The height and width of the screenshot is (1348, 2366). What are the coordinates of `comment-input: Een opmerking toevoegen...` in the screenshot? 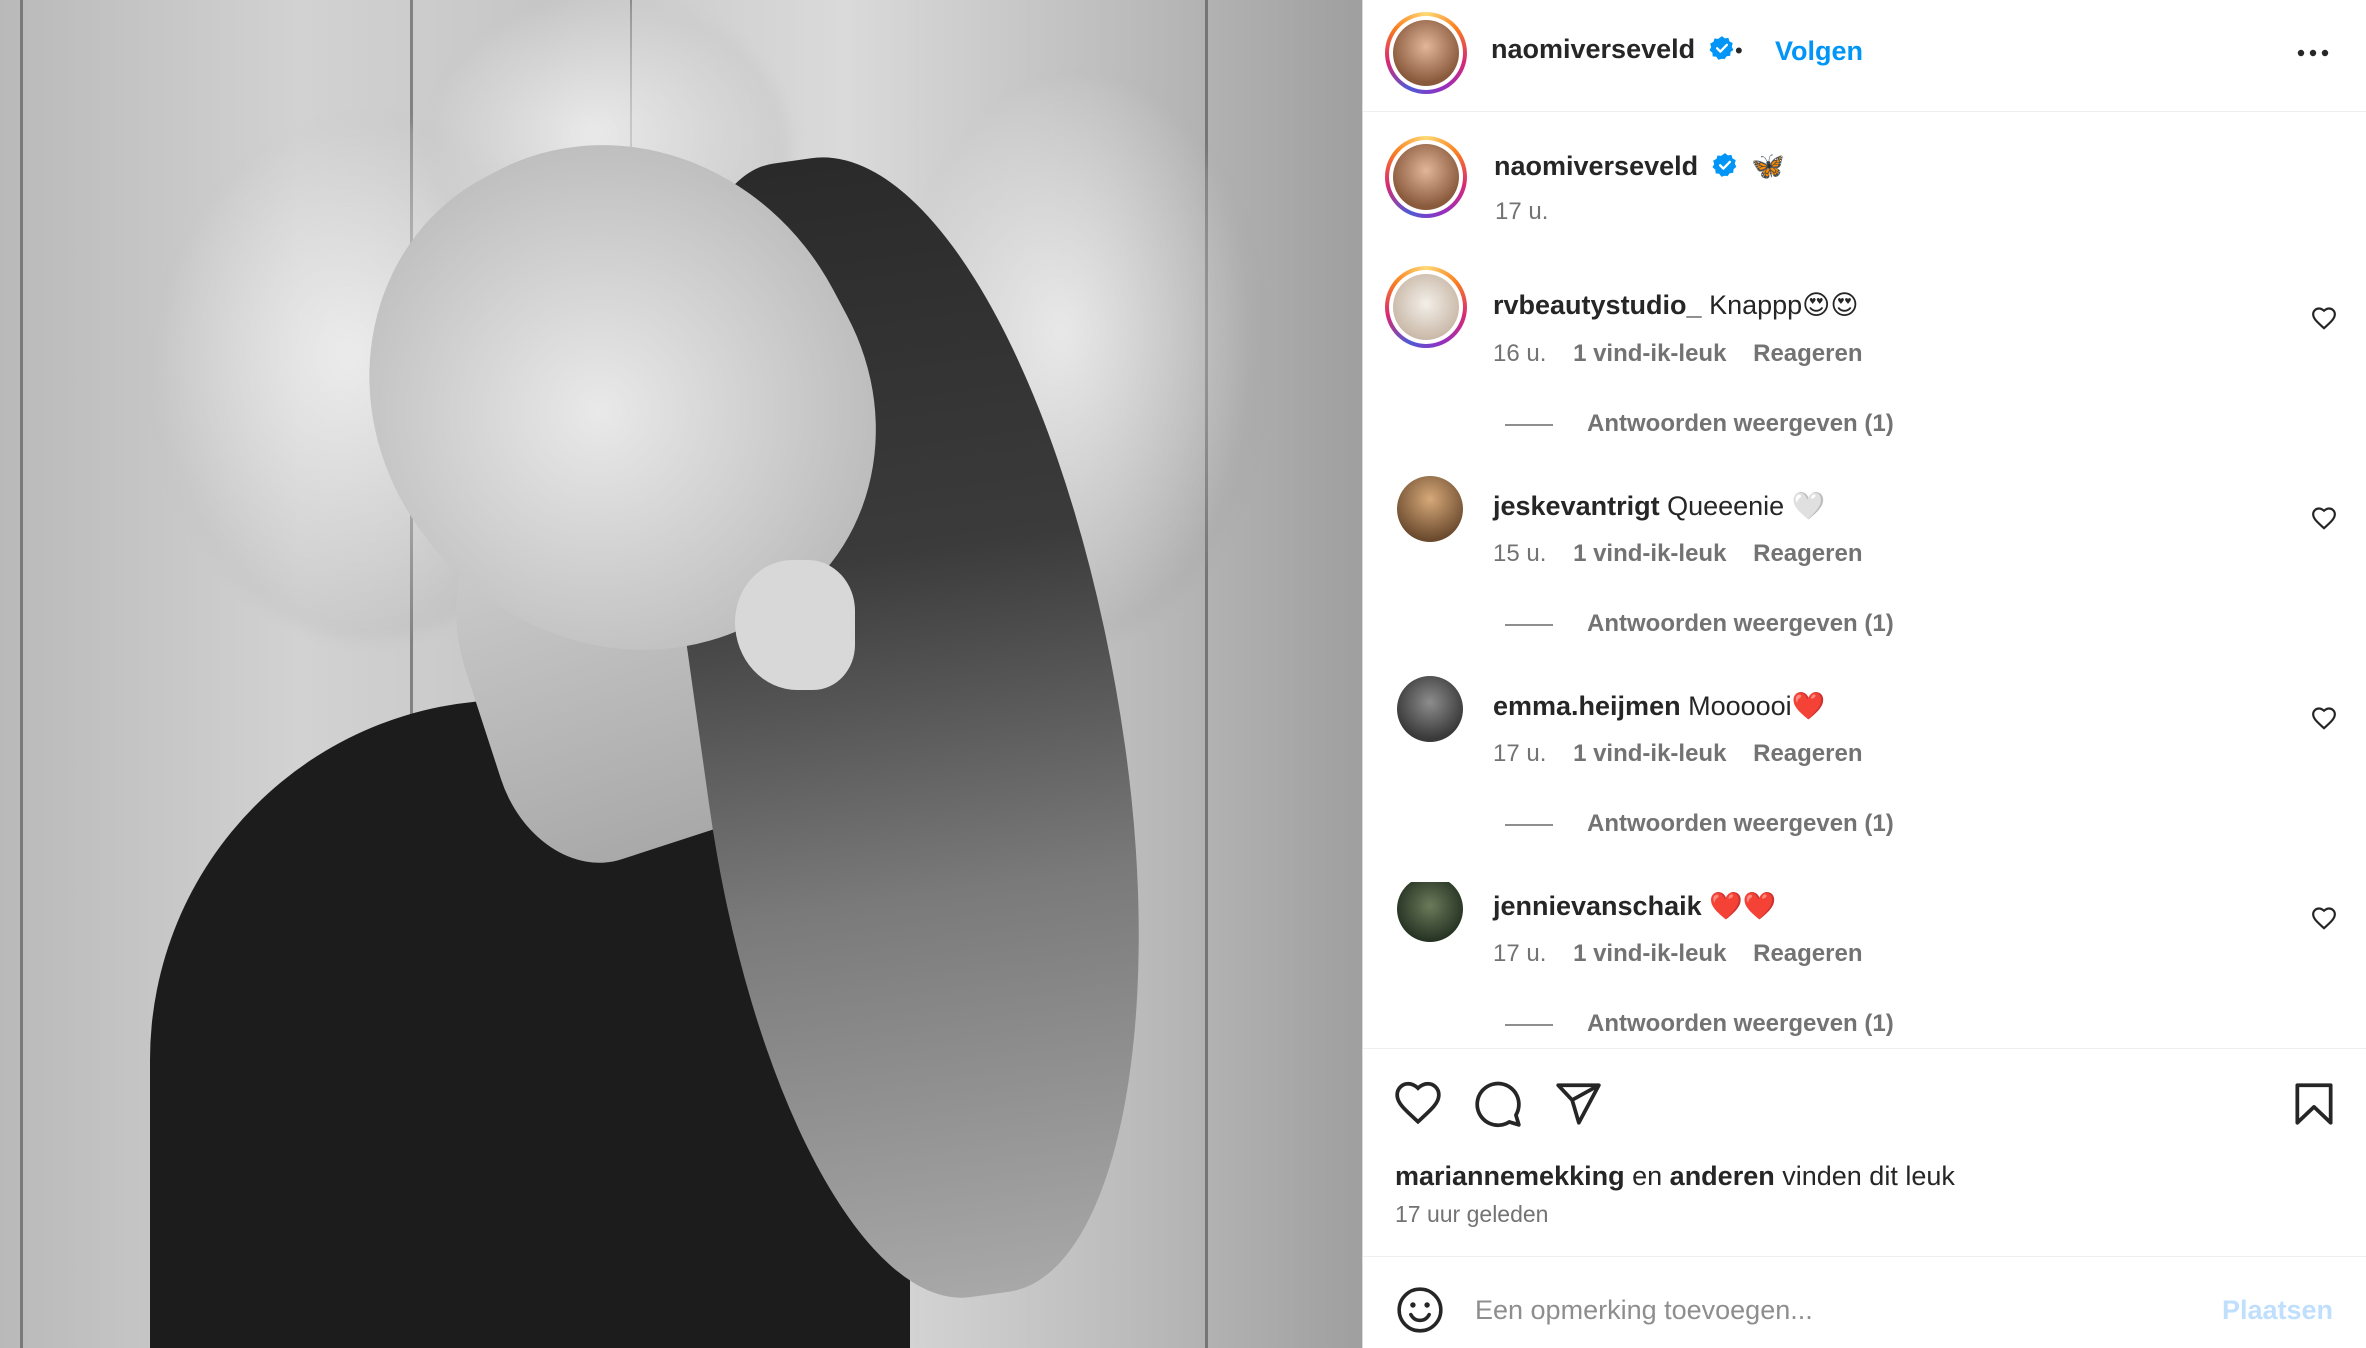 It's located at (1644, 1310).